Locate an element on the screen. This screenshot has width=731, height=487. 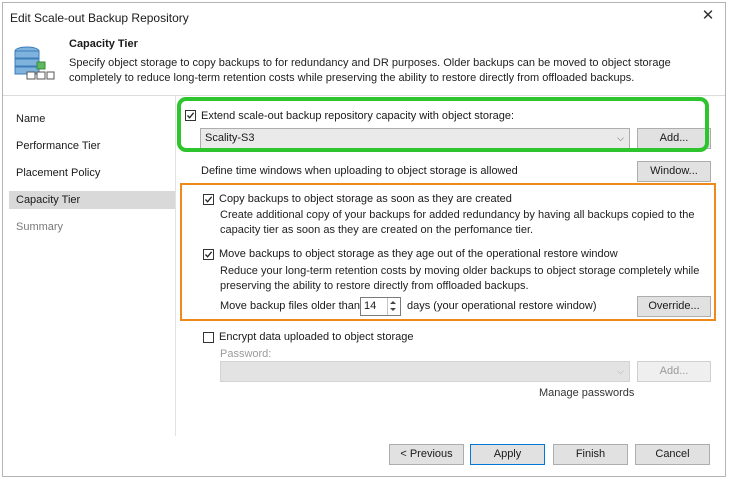
title-bar: Edit Scale-out Backup Repository ✕ is located at coordinates (364, 18).